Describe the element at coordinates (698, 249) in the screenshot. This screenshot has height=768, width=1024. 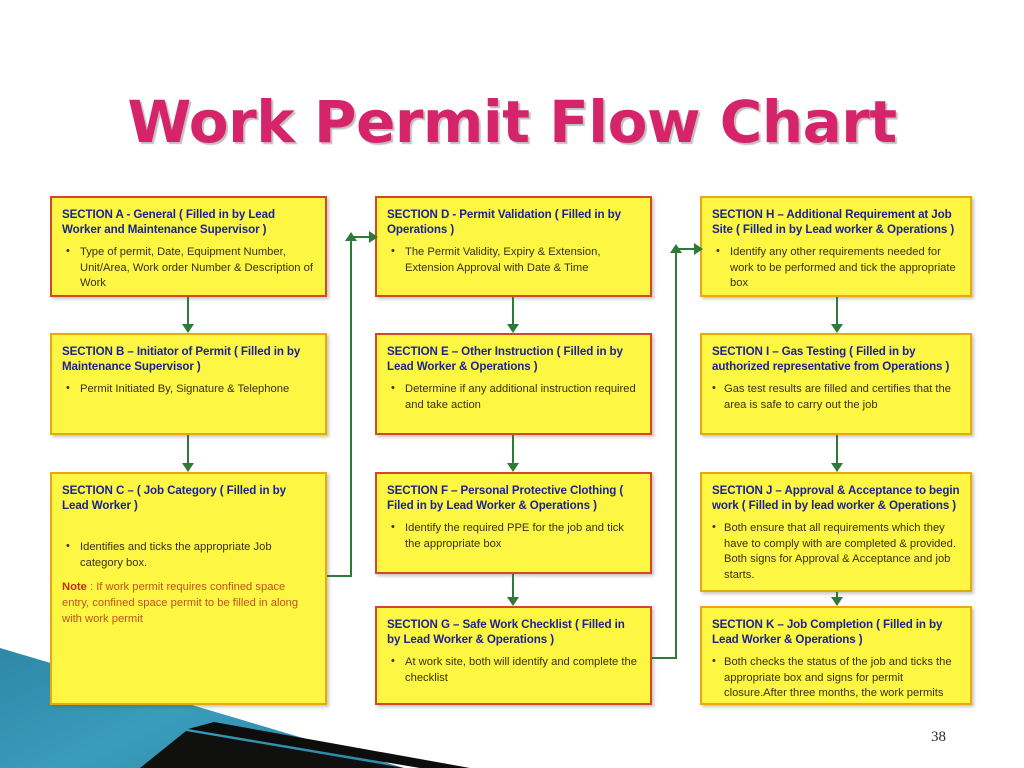
I see `arrowhead-g-to-h` at that location.